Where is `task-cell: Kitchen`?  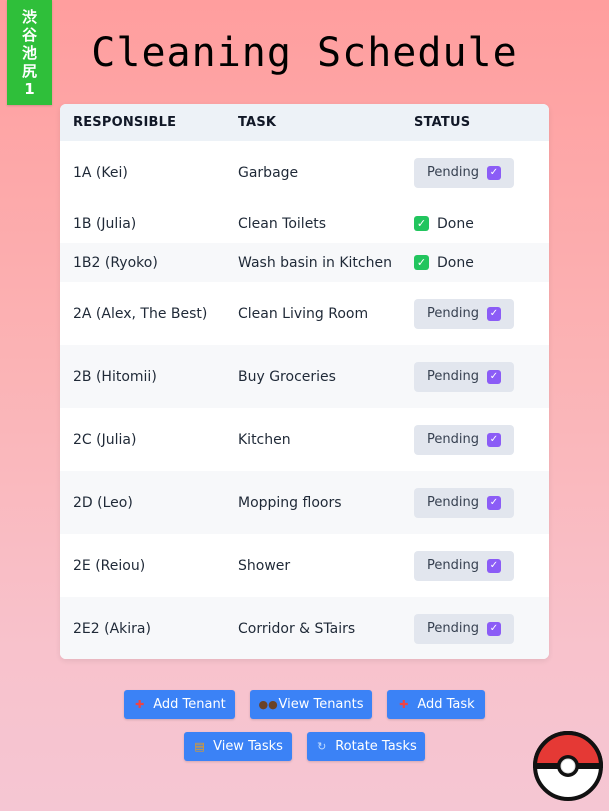
task-cell: Kitchen is located at coordinates (264, 439).